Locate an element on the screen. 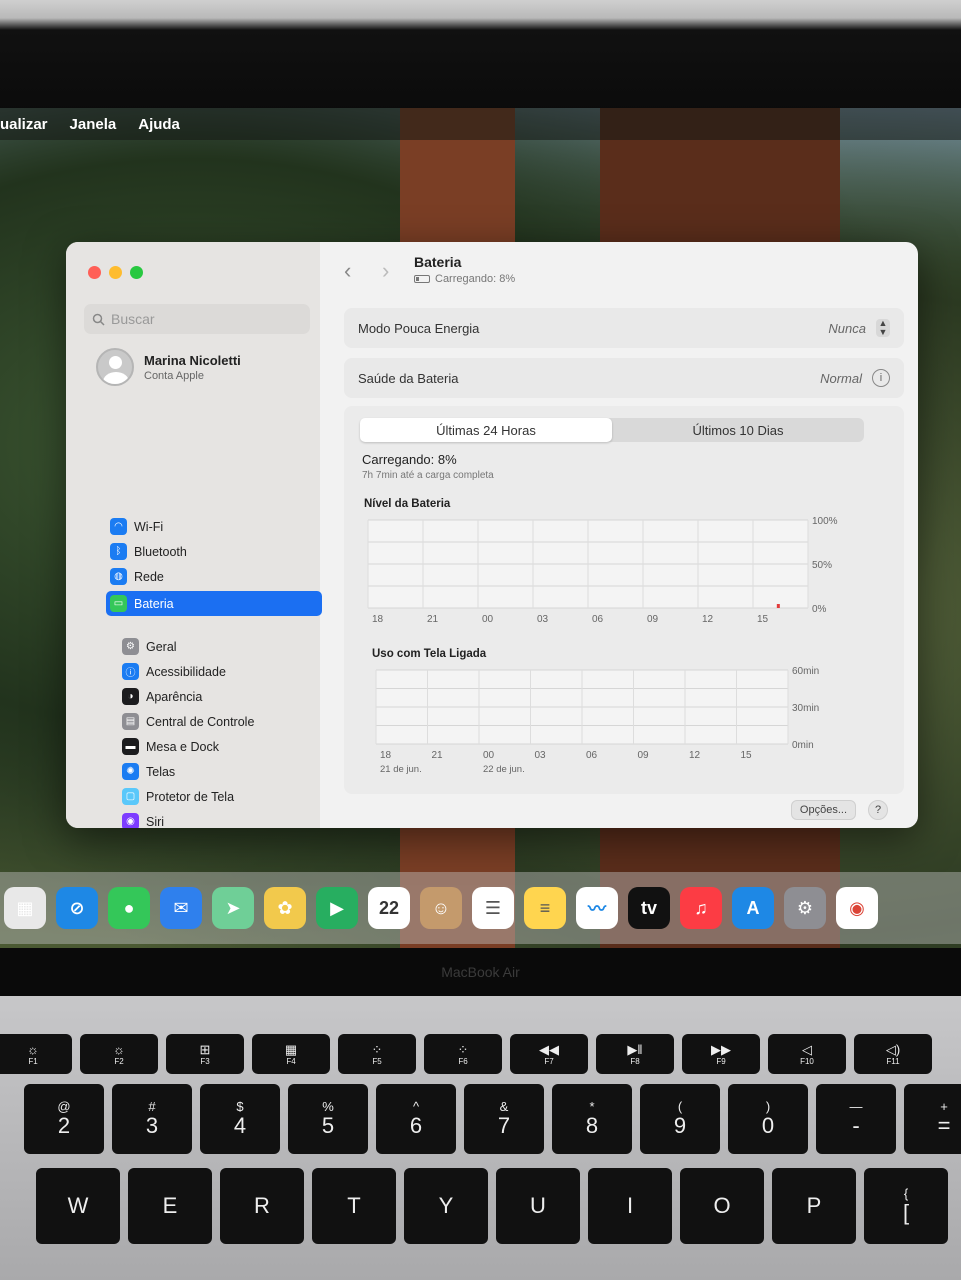 This screenshot has width=961, height=1280. sidebar-item-aparência: ◑ Aparência is located at coordinates (225, 696).